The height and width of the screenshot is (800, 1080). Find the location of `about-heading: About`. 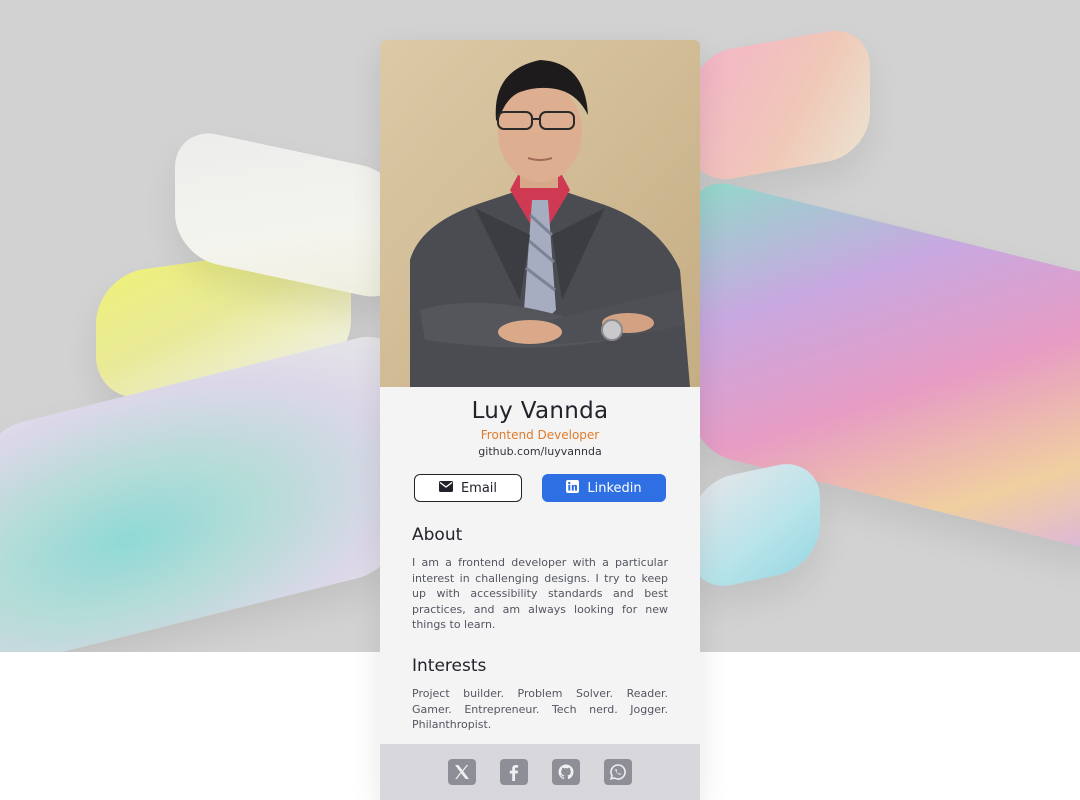

about-heading: About is located at coordinates (437, 535).